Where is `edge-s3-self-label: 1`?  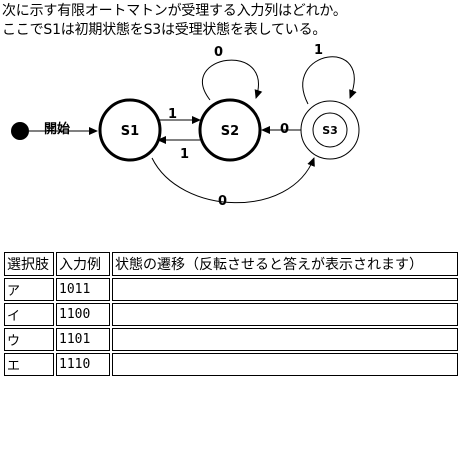
edge-s3-self-label: 1 is located at coordinates (318, 50).